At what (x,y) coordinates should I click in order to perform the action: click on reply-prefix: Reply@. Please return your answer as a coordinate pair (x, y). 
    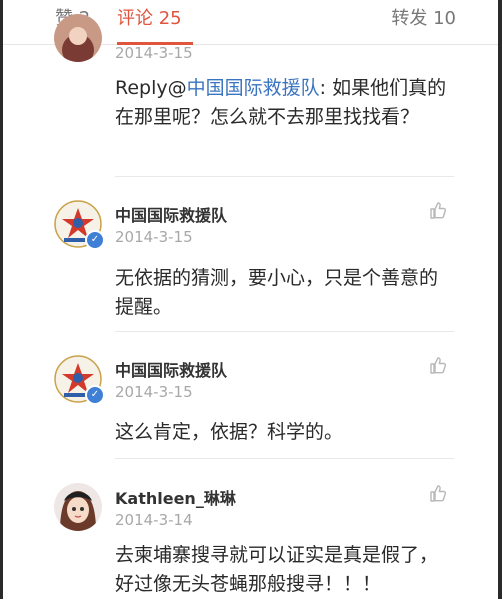
    Looking at the image, I should click on (151, 88).